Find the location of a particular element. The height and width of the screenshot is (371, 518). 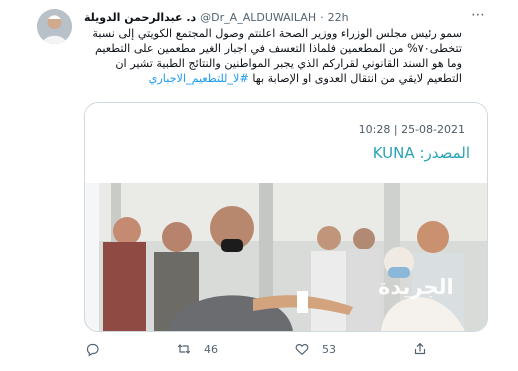

tweet-time: 22h is located at coordinates (338, 17).